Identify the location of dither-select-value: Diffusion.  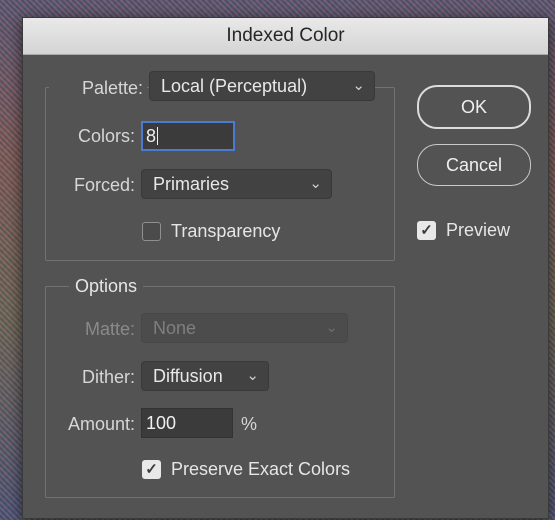
(188, 376).